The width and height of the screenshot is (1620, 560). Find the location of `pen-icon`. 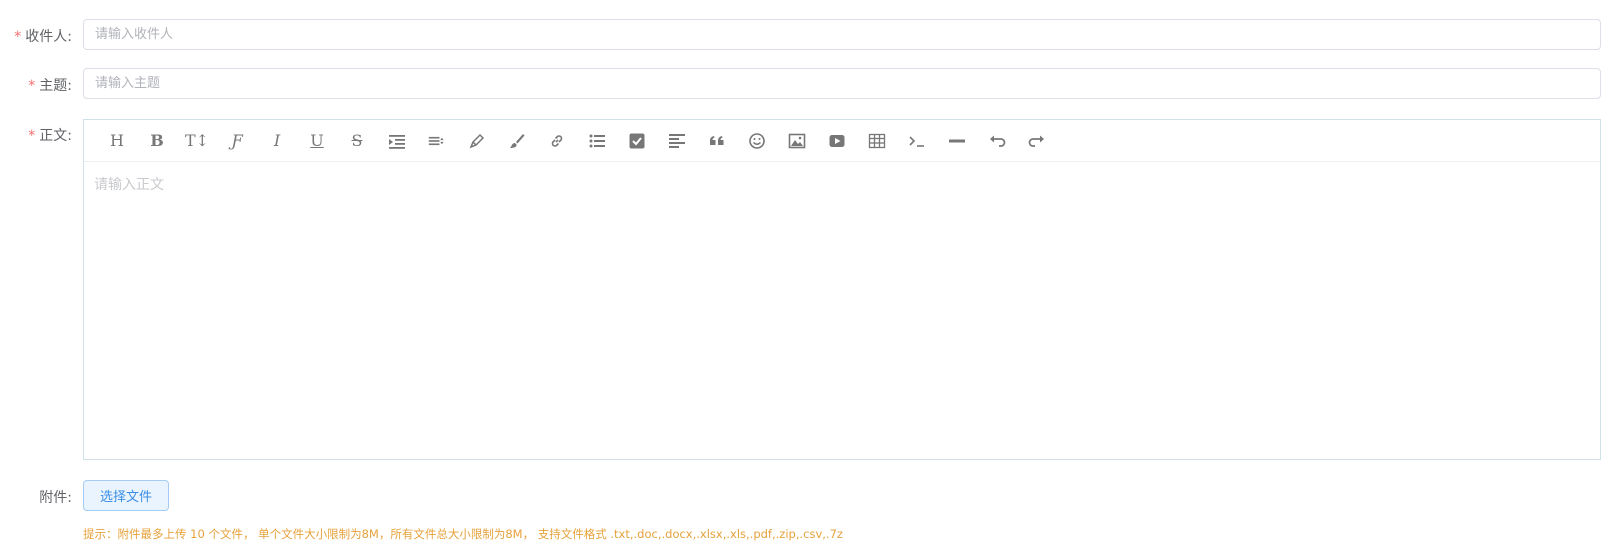

pen-icon is located at coordinates (477, 141).